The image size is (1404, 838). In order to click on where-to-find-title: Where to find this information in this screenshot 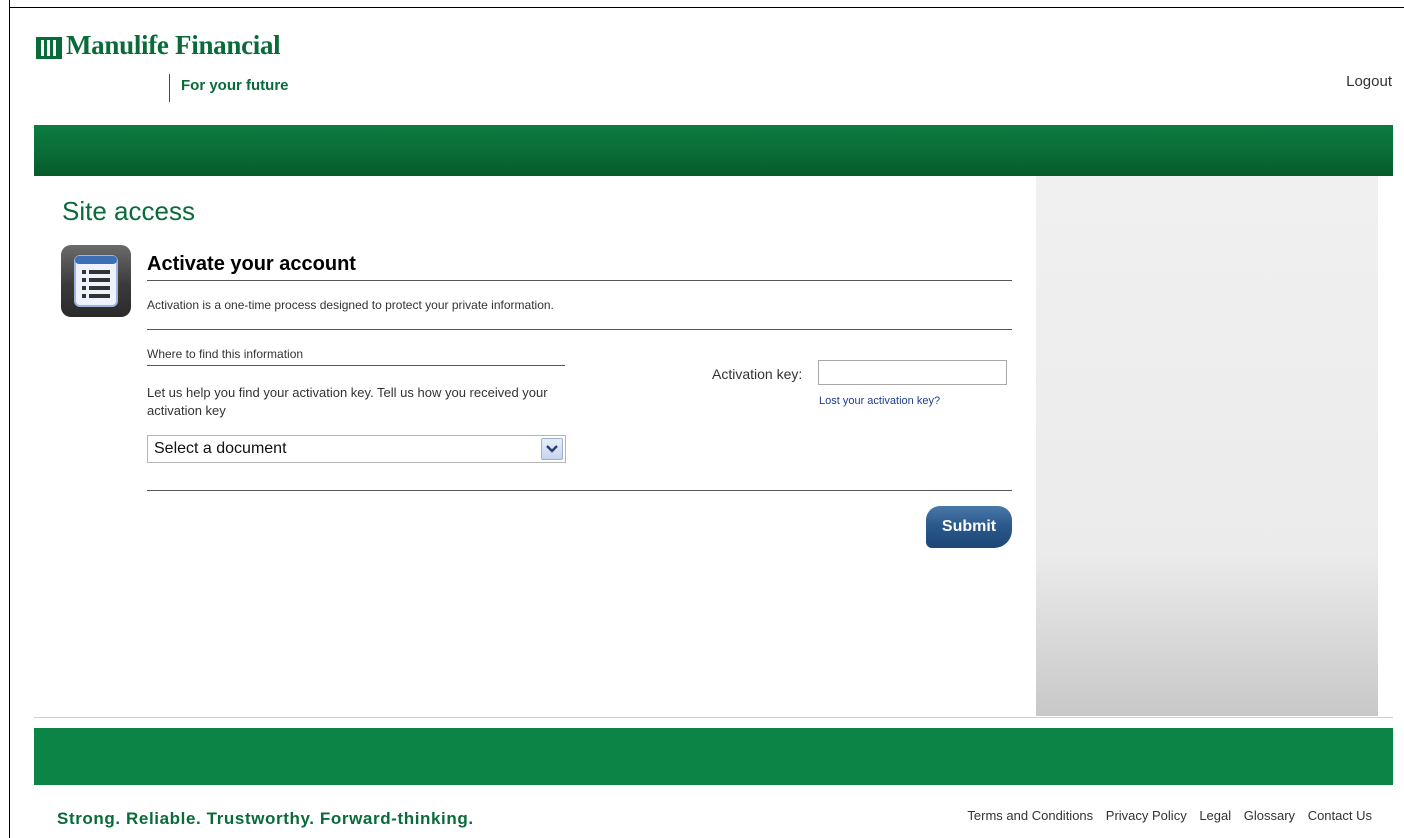, I will do `click(225, 354)`.